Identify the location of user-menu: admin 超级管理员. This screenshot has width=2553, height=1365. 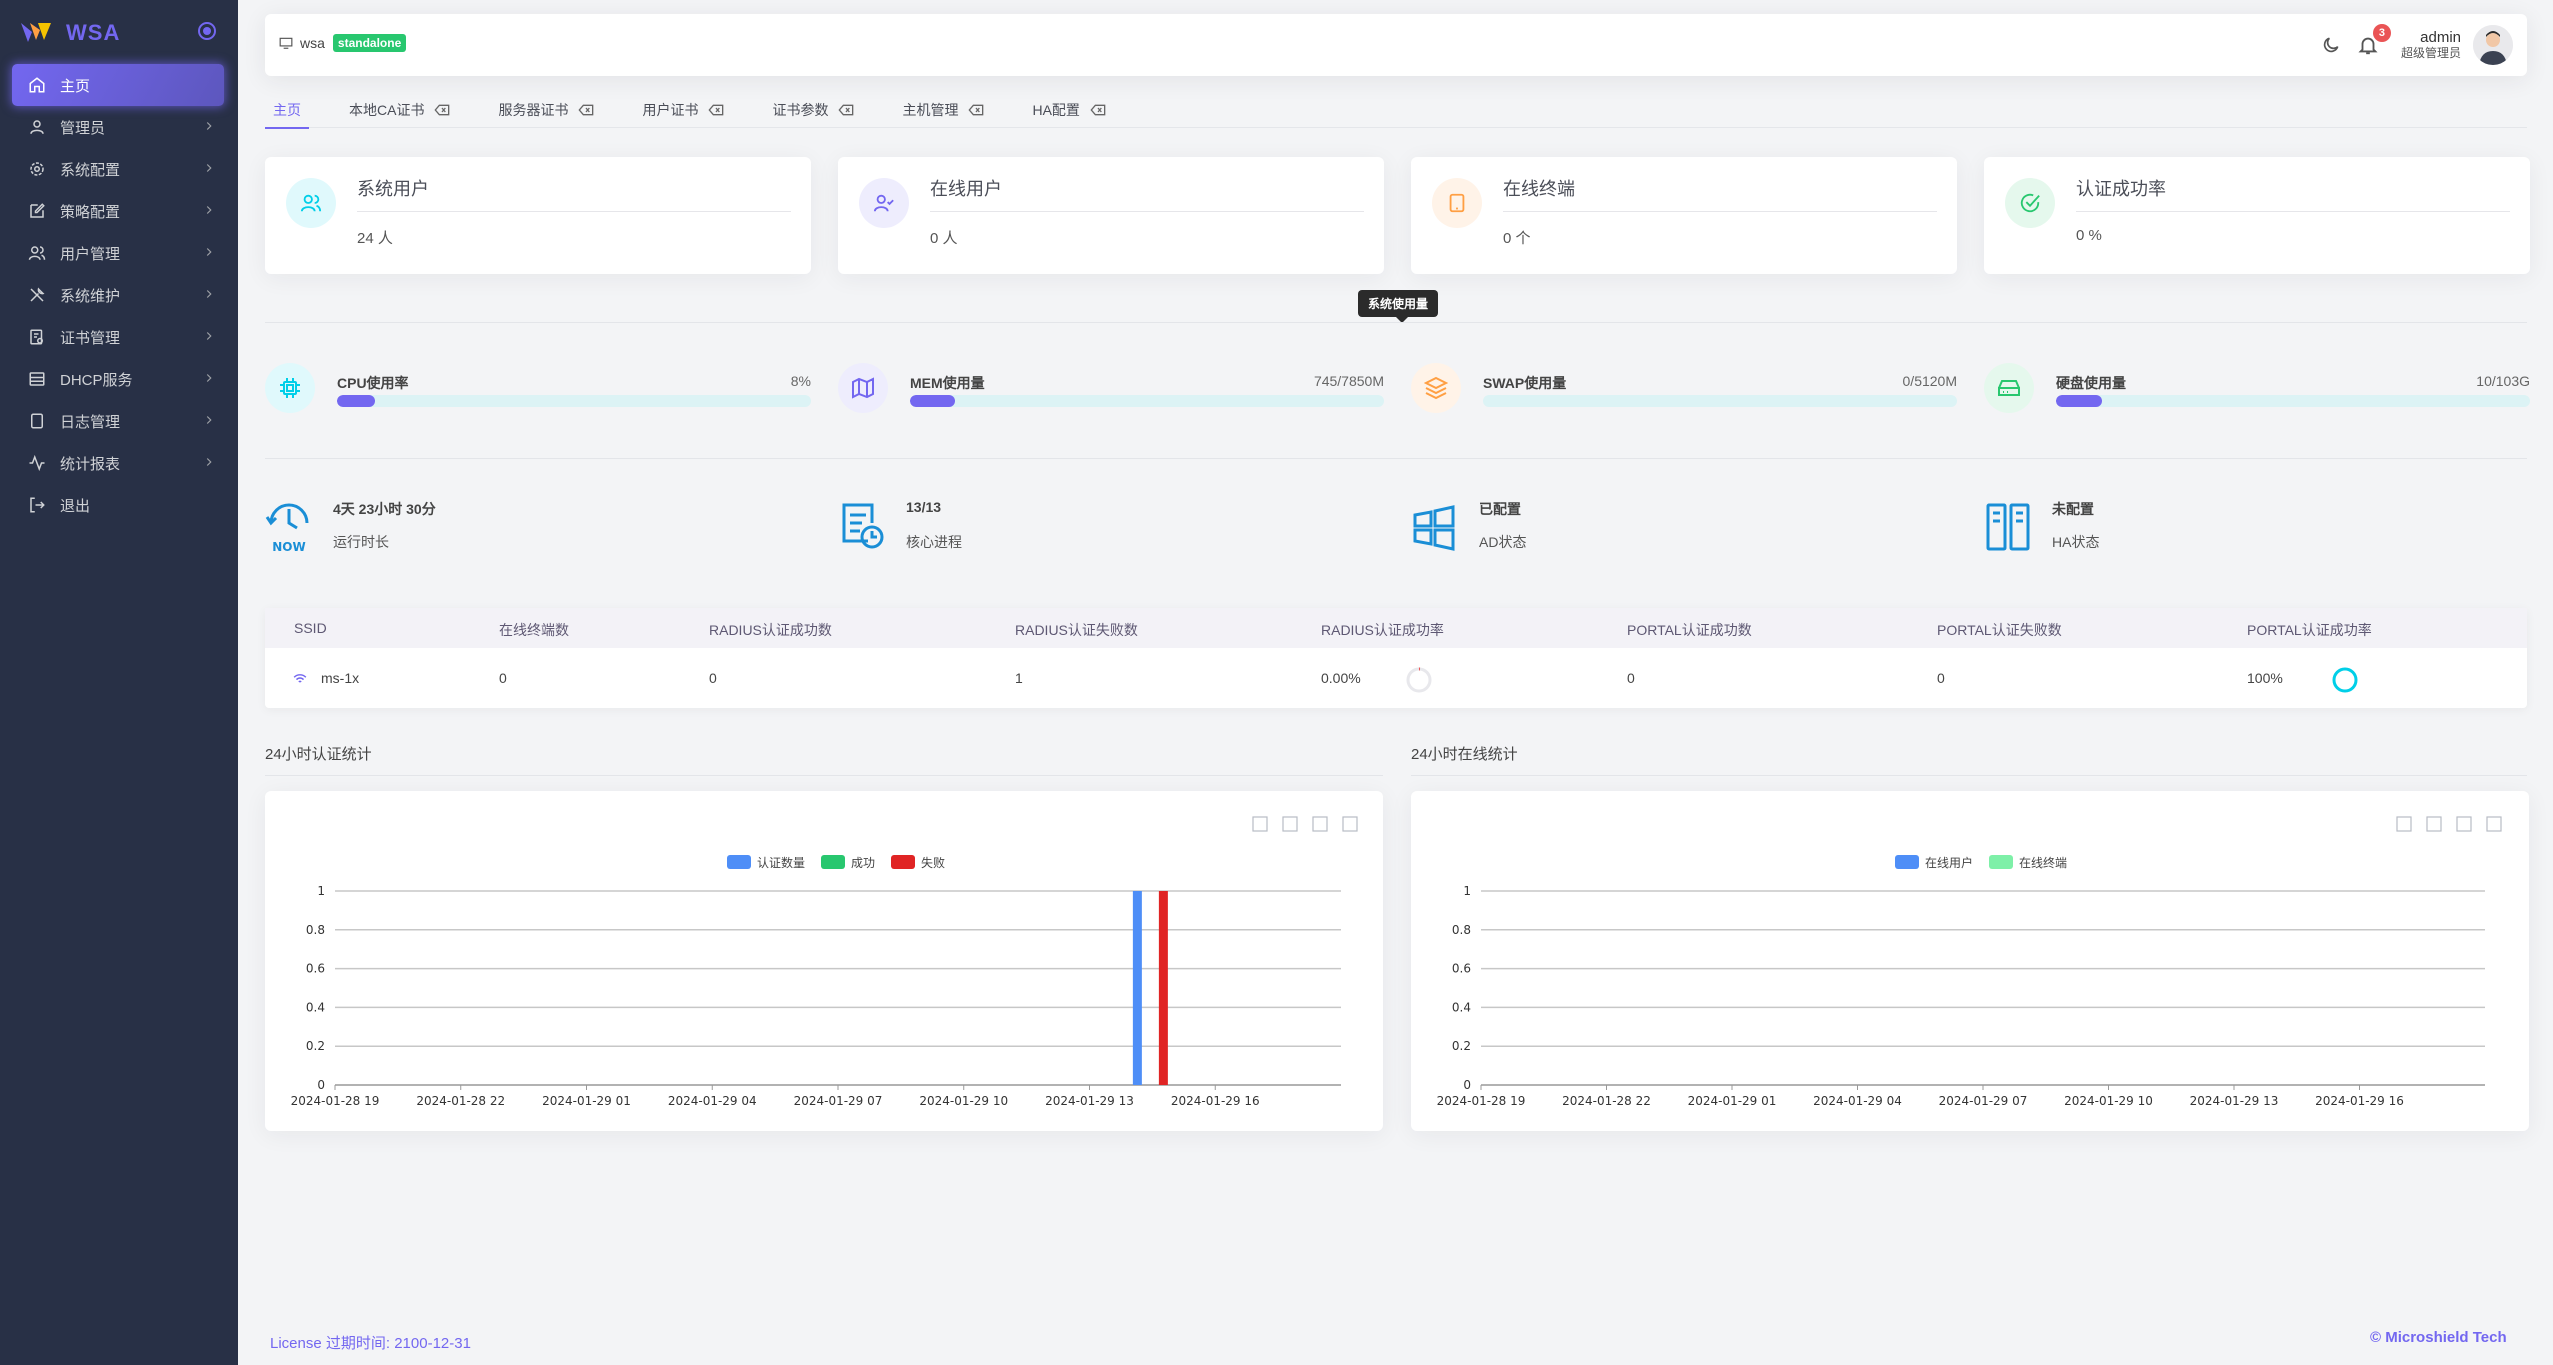
(2431, 45).